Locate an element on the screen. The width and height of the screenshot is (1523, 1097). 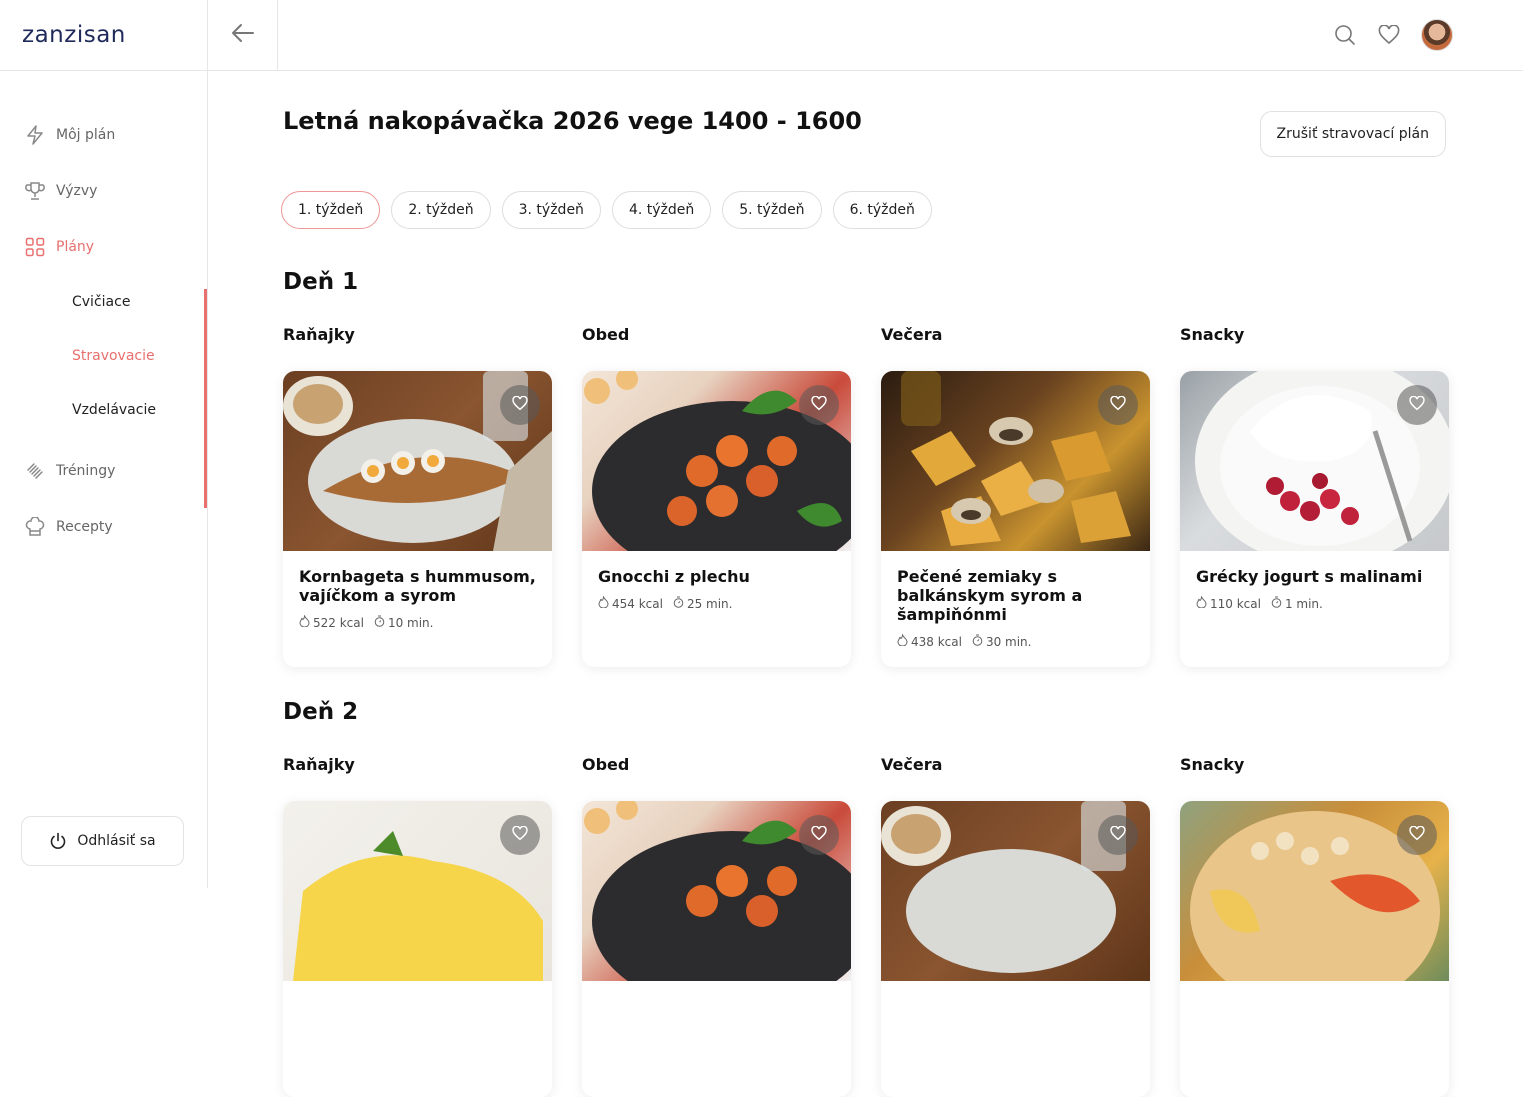
active-indicator is located at coordinates (205, 398).